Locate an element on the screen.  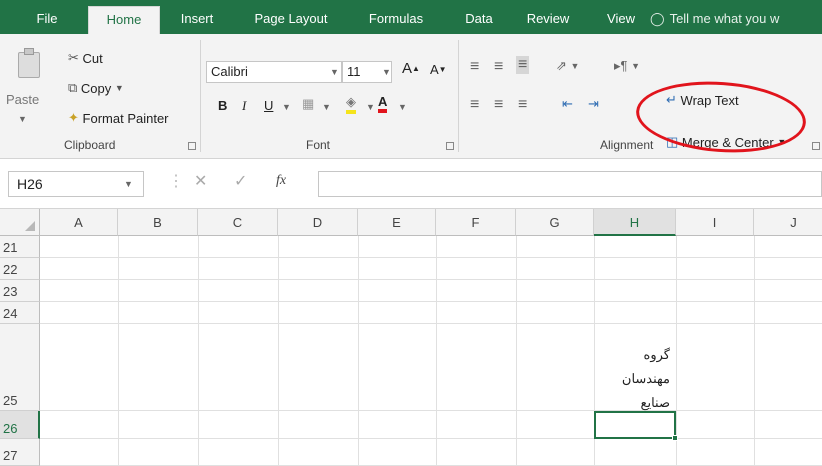
copy-dropdown-icon: ▼ is located at coordinates (119, 88).